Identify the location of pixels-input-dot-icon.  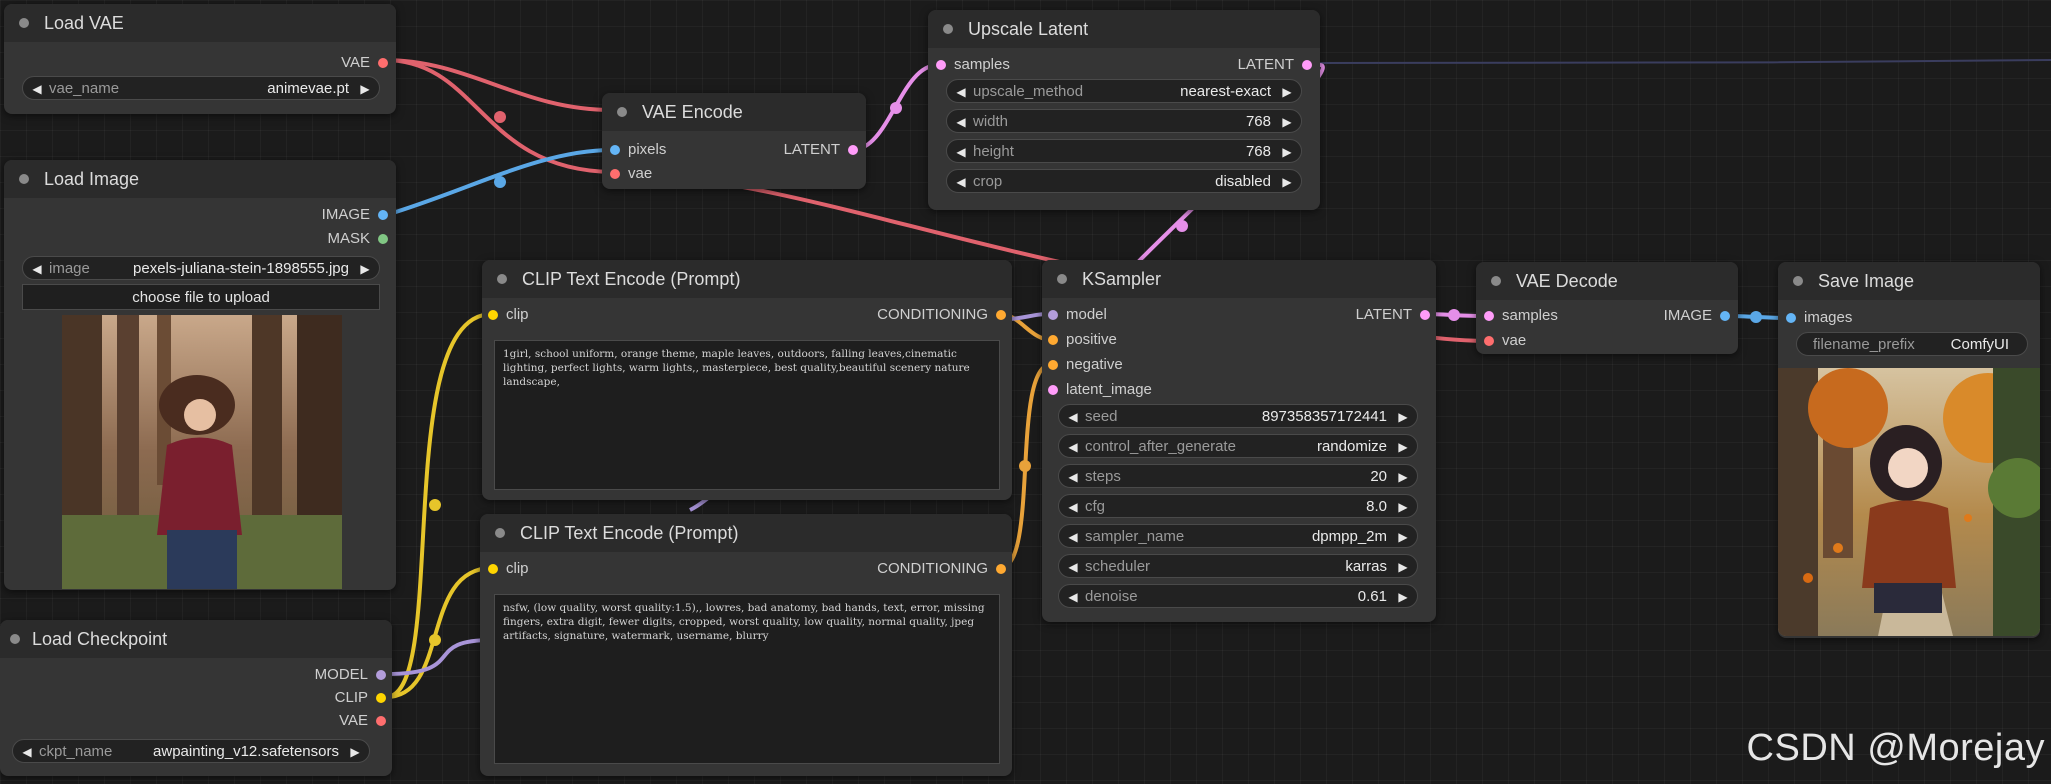
(615, 150).